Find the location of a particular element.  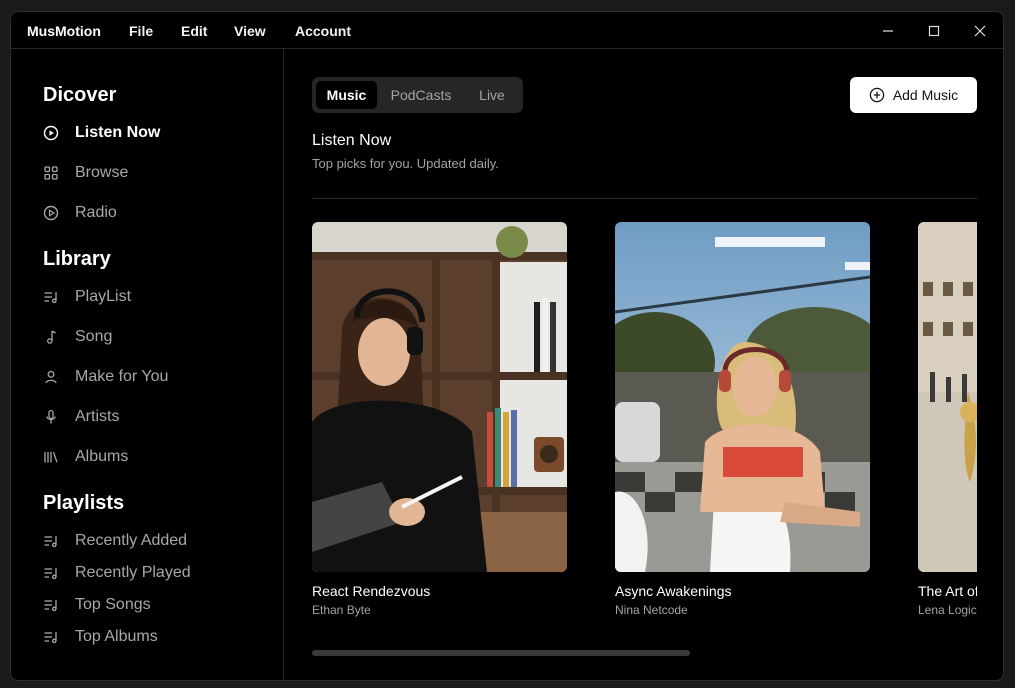

menu-account: Account is located at coordinates (323, 31).